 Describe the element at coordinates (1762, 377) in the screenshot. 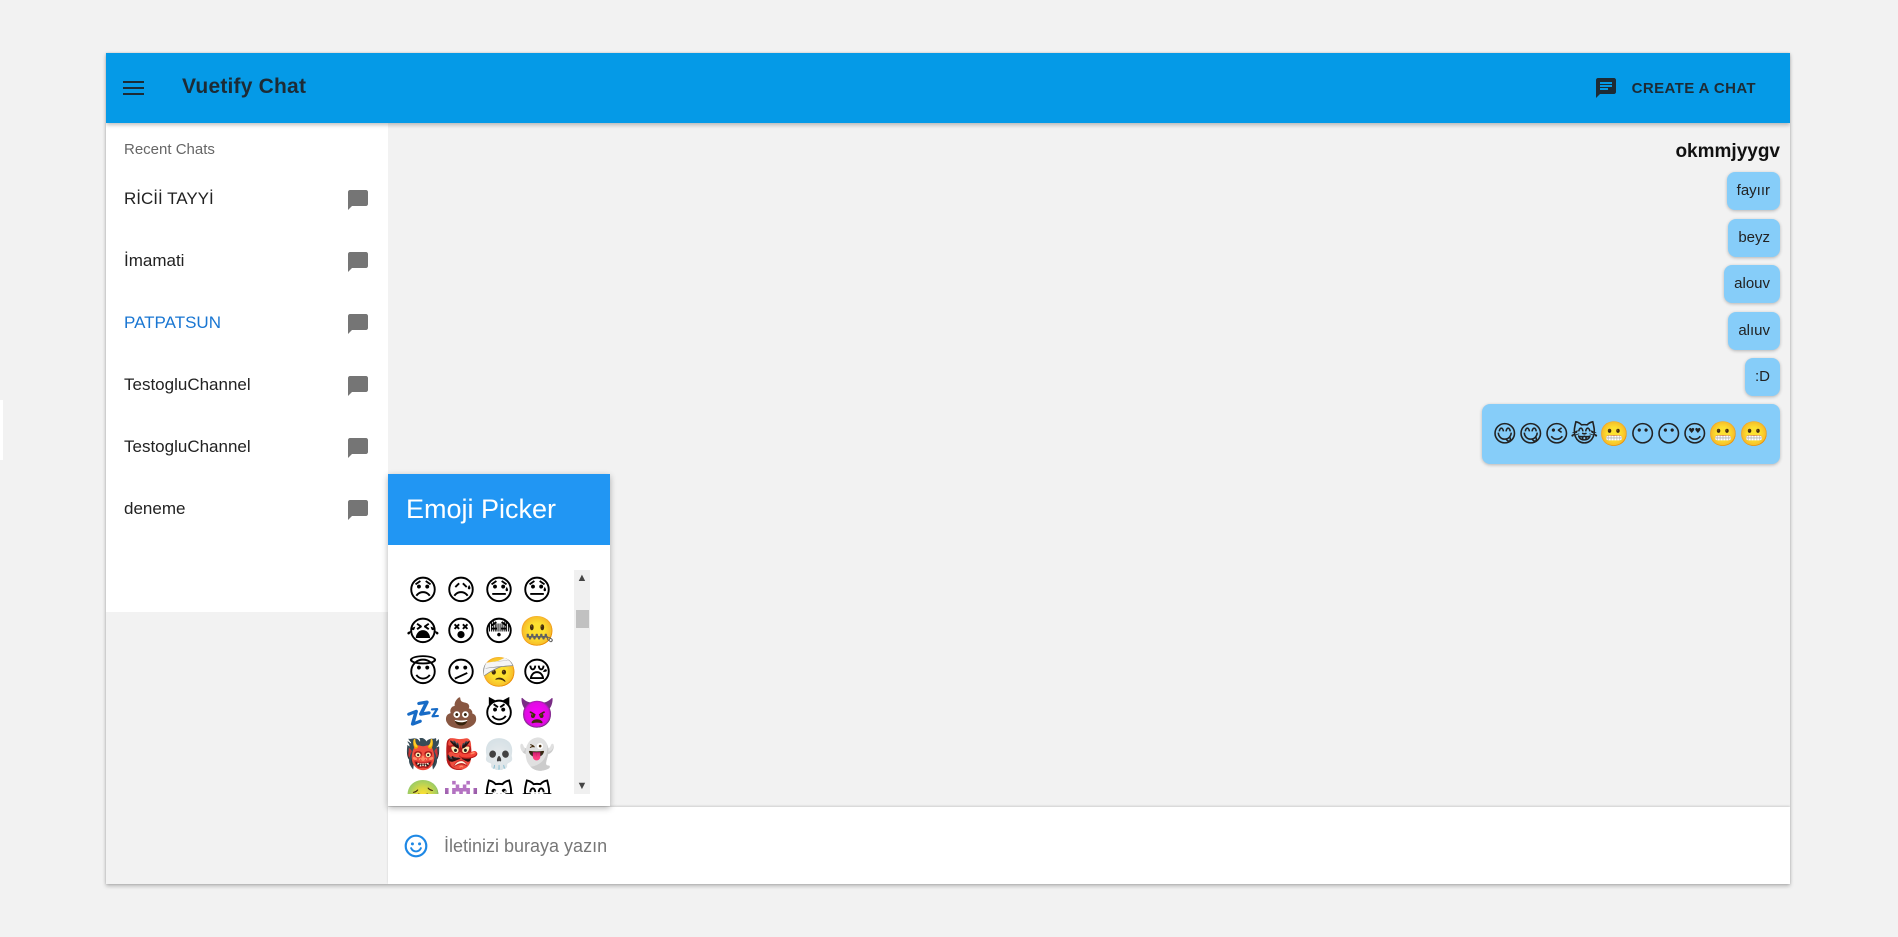

I see `message-bubble: :D` at that location.